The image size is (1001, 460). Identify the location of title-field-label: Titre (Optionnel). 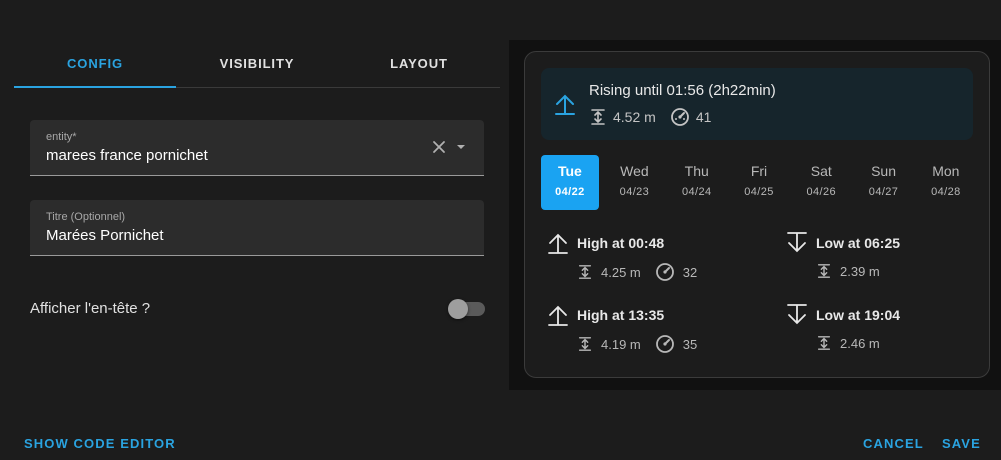
(86, 217).